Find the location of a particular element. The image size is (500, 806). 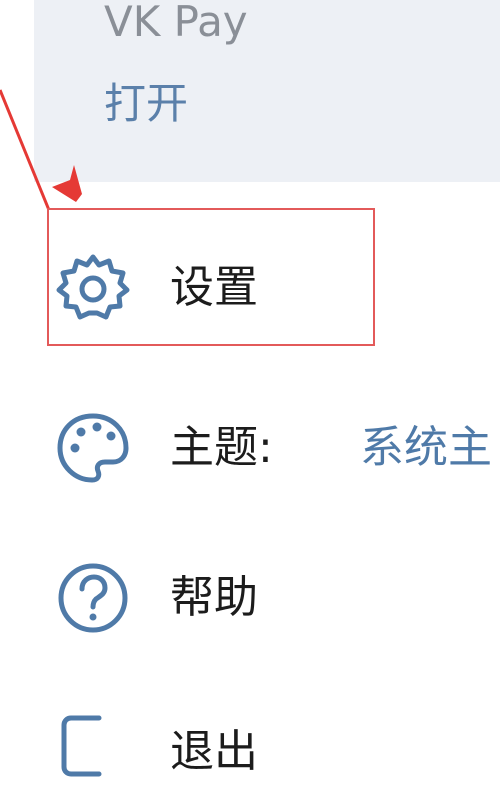

menu-item-theme: 主题: 系统主 is located at coordinates (250, 448).